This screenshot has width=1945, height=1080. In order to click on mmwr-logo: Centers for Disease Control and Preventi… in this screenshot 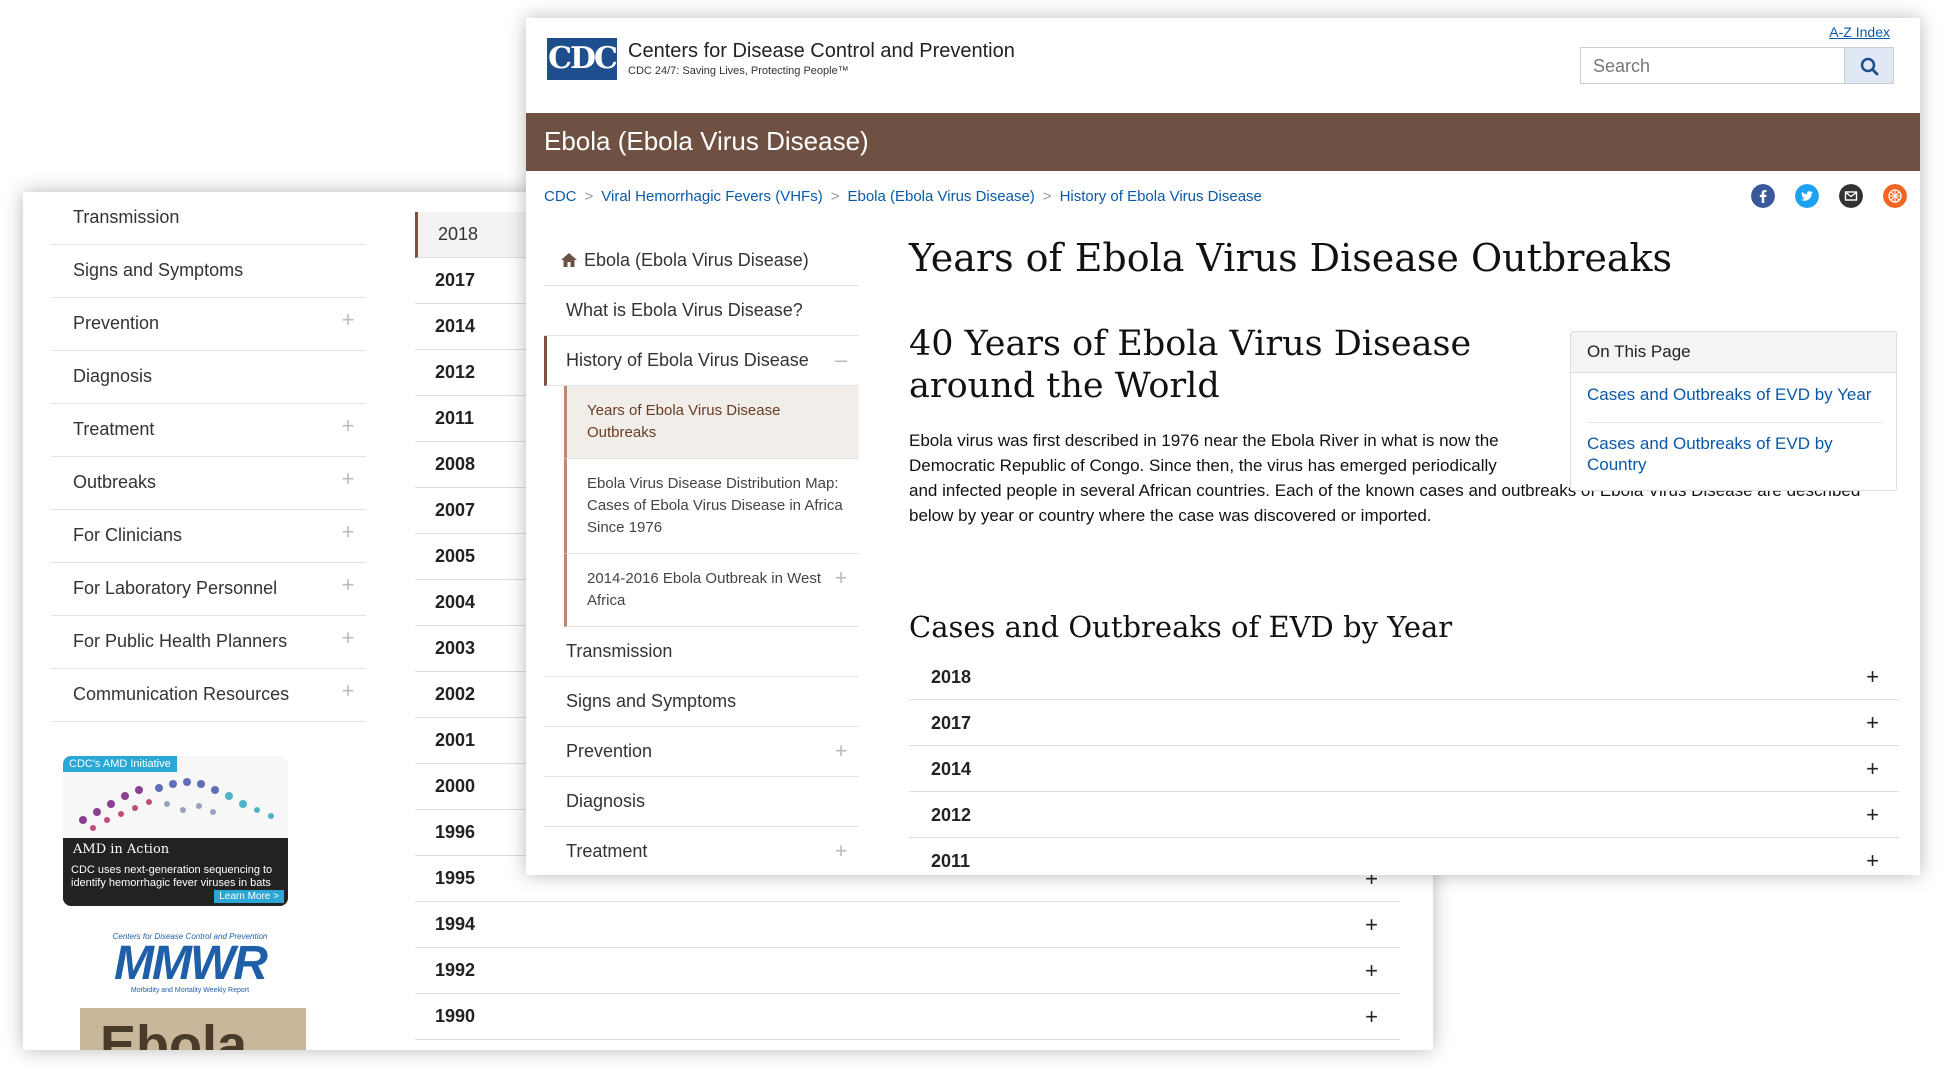, I will do `click(190, 963)`.